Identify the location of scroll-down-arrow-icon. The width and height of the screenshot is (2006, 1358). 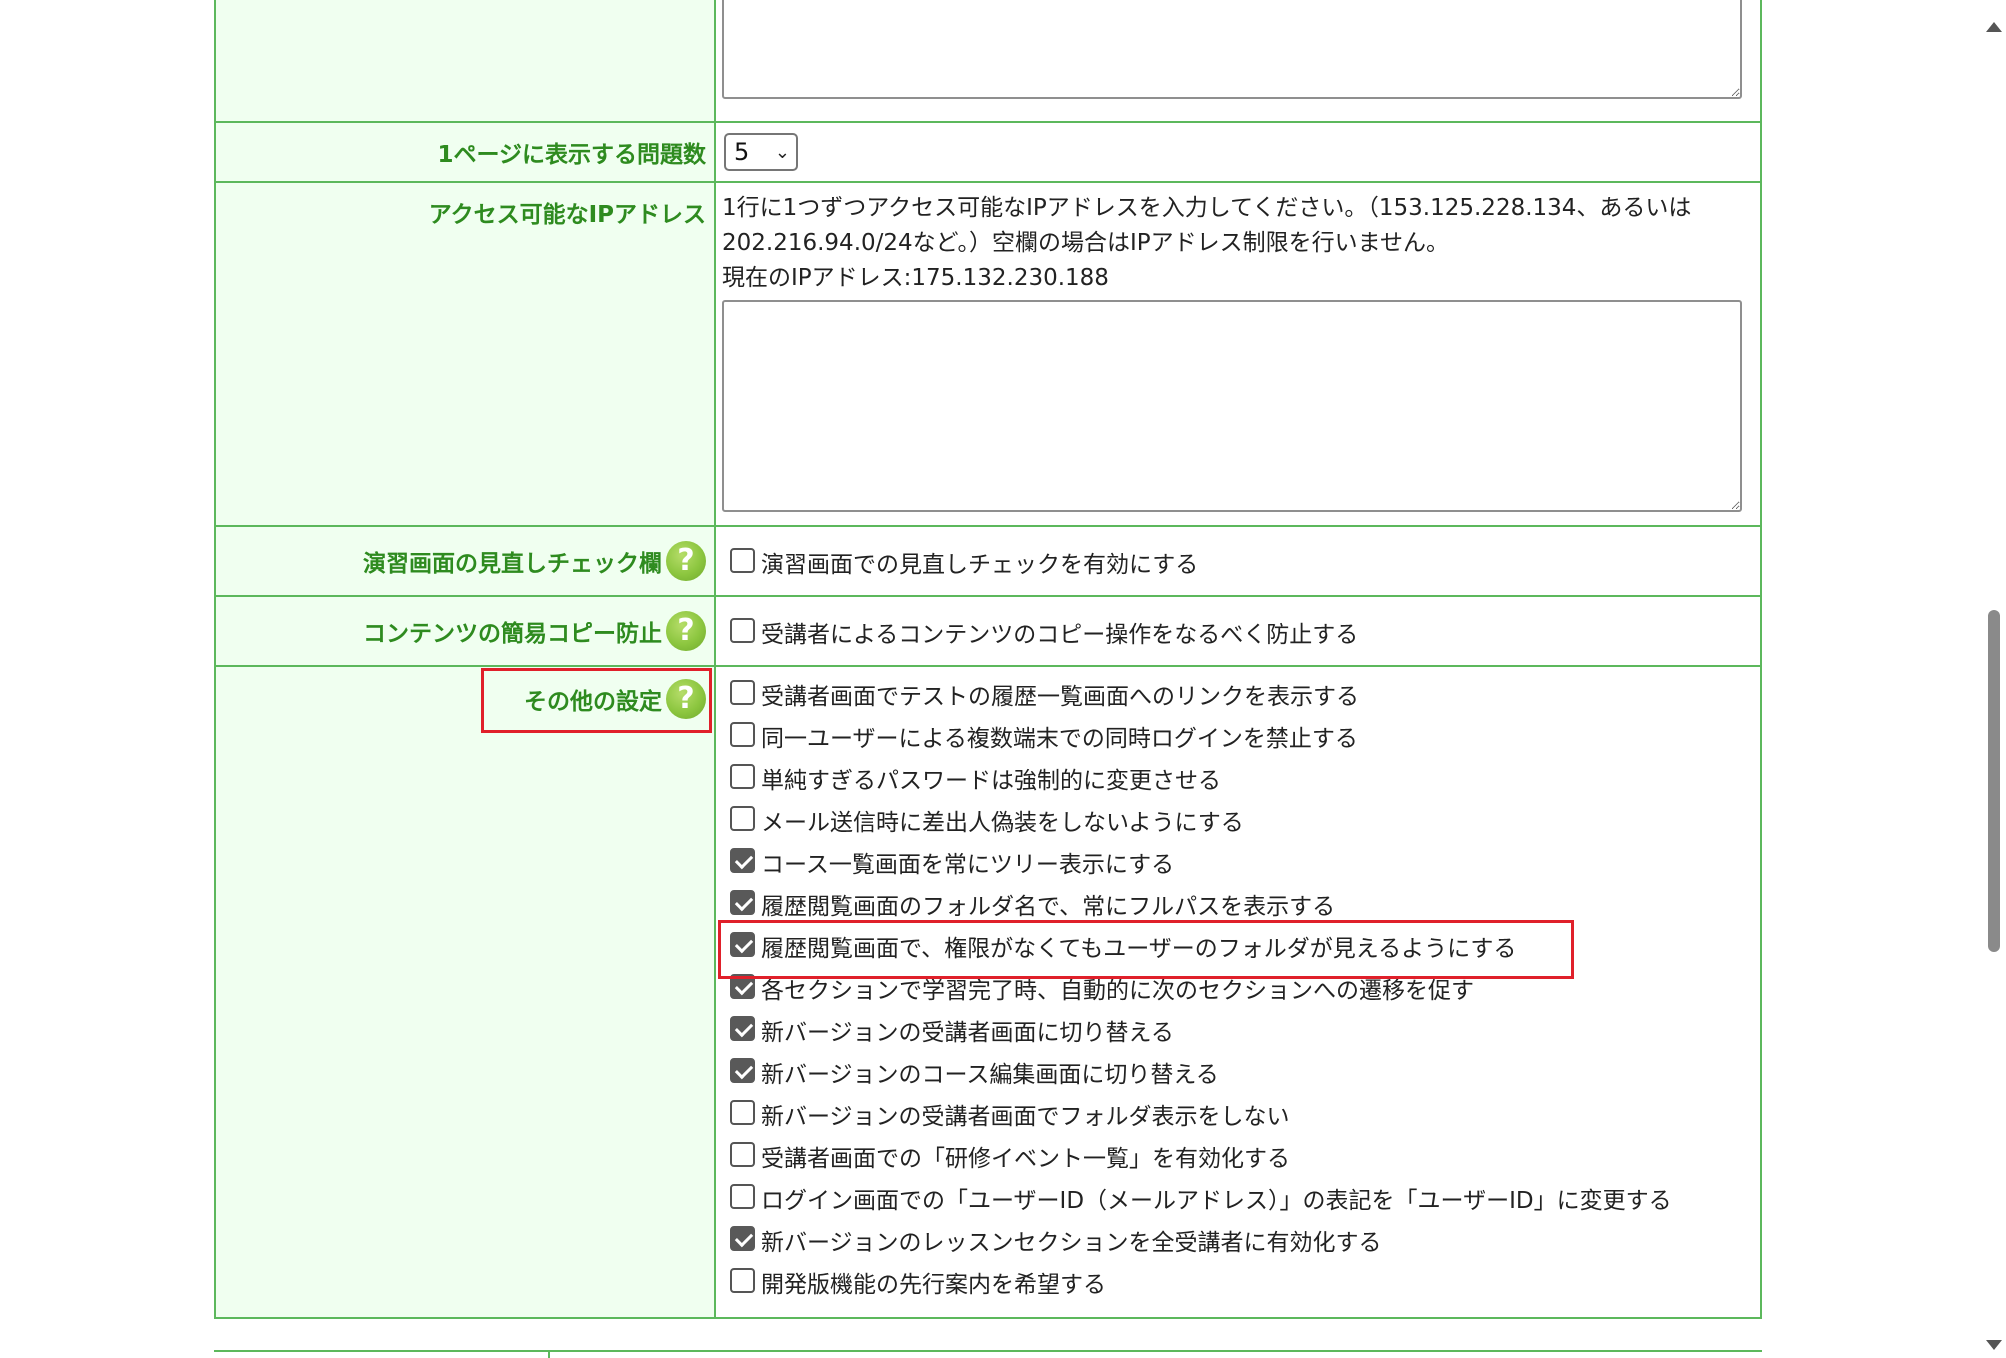
(1994, 1345).